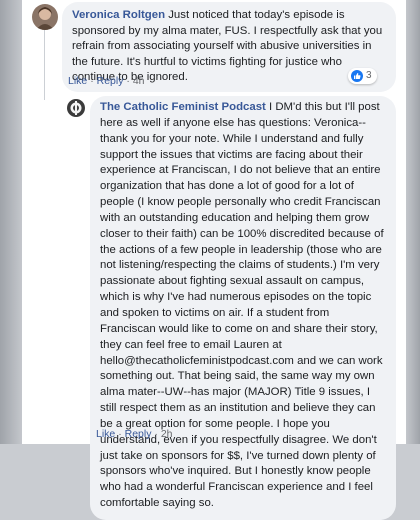 Image resolution: width=420 pixels, height=520 pixels. What do you see at coordinates (105, 434) in the screenshot?
I see `reply-like-button: Like` at bounding box center [105, 434].